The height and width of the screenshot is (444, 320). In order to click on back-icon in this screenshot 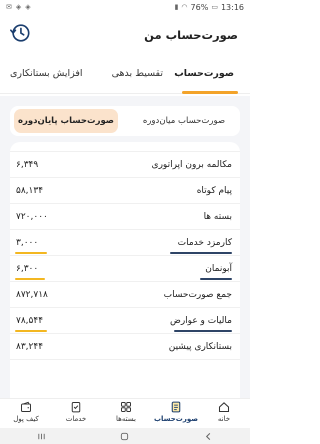, I will do `click(208, 436)`.